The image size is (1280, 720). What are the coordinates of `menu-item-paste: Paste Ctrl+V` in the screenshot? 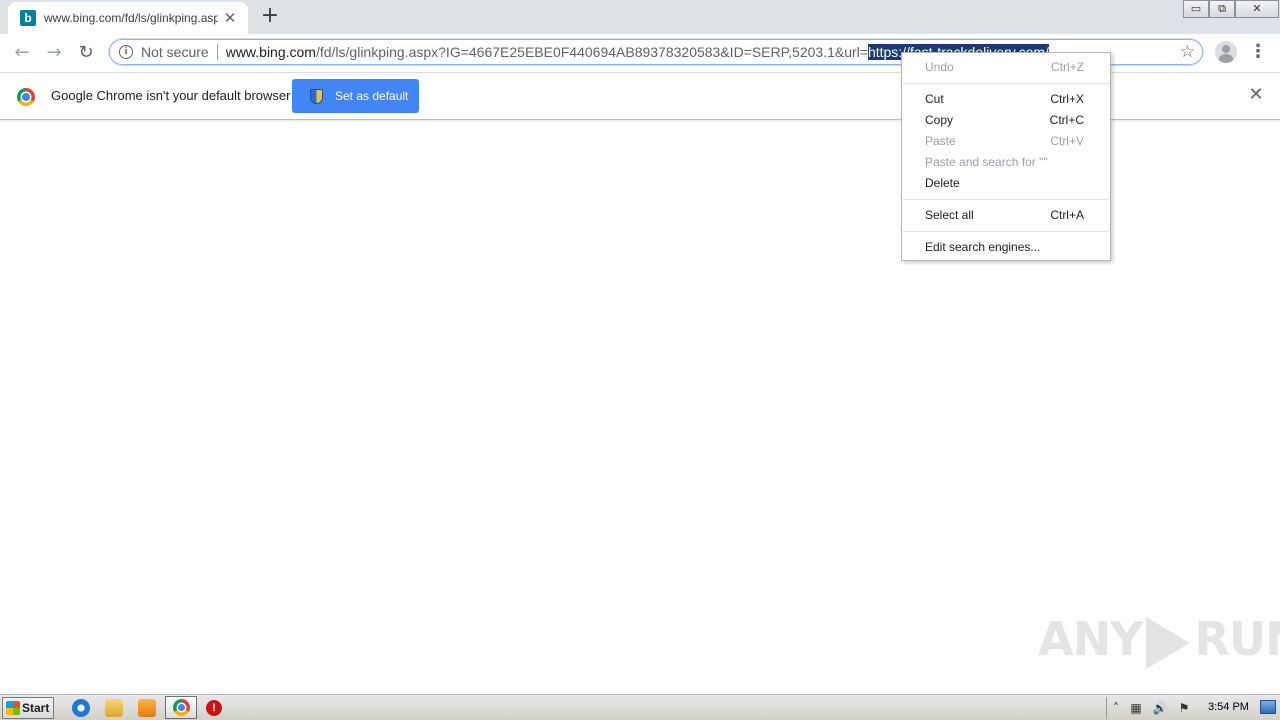 It's located at (1006, 141).